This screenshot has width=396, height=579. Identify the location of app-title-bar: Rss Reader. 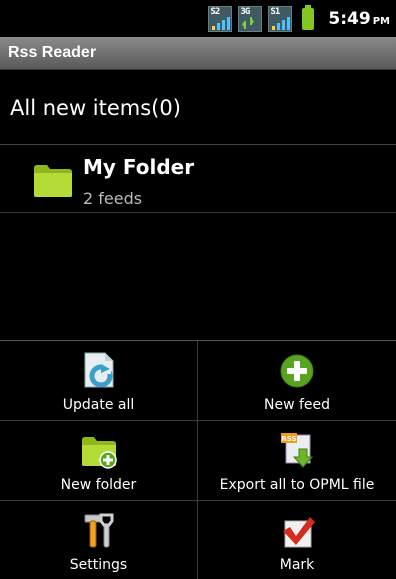
(198, 53).